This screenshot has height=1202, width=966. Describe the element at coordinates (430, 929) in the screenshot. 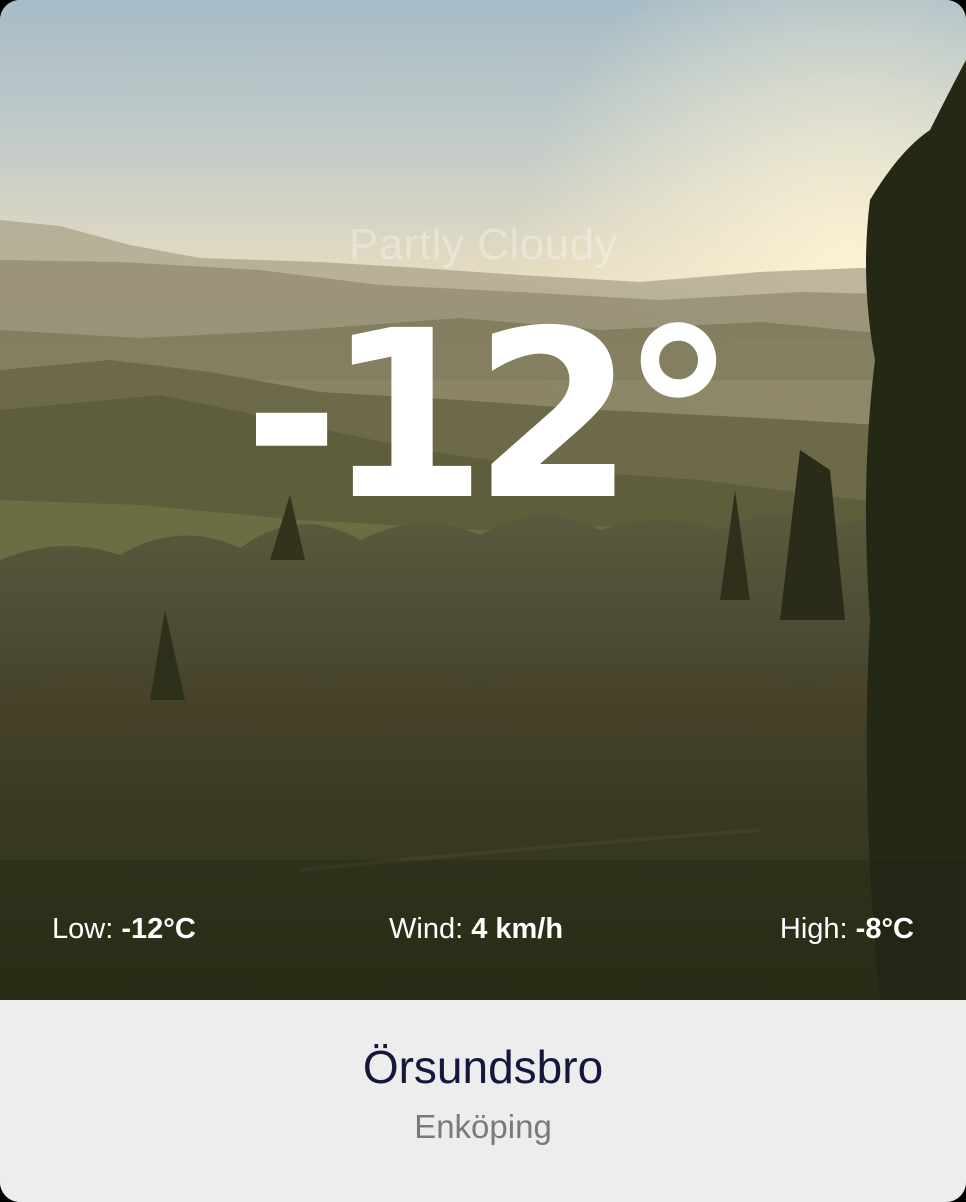

I see `wind-label: Wind:` at that location.